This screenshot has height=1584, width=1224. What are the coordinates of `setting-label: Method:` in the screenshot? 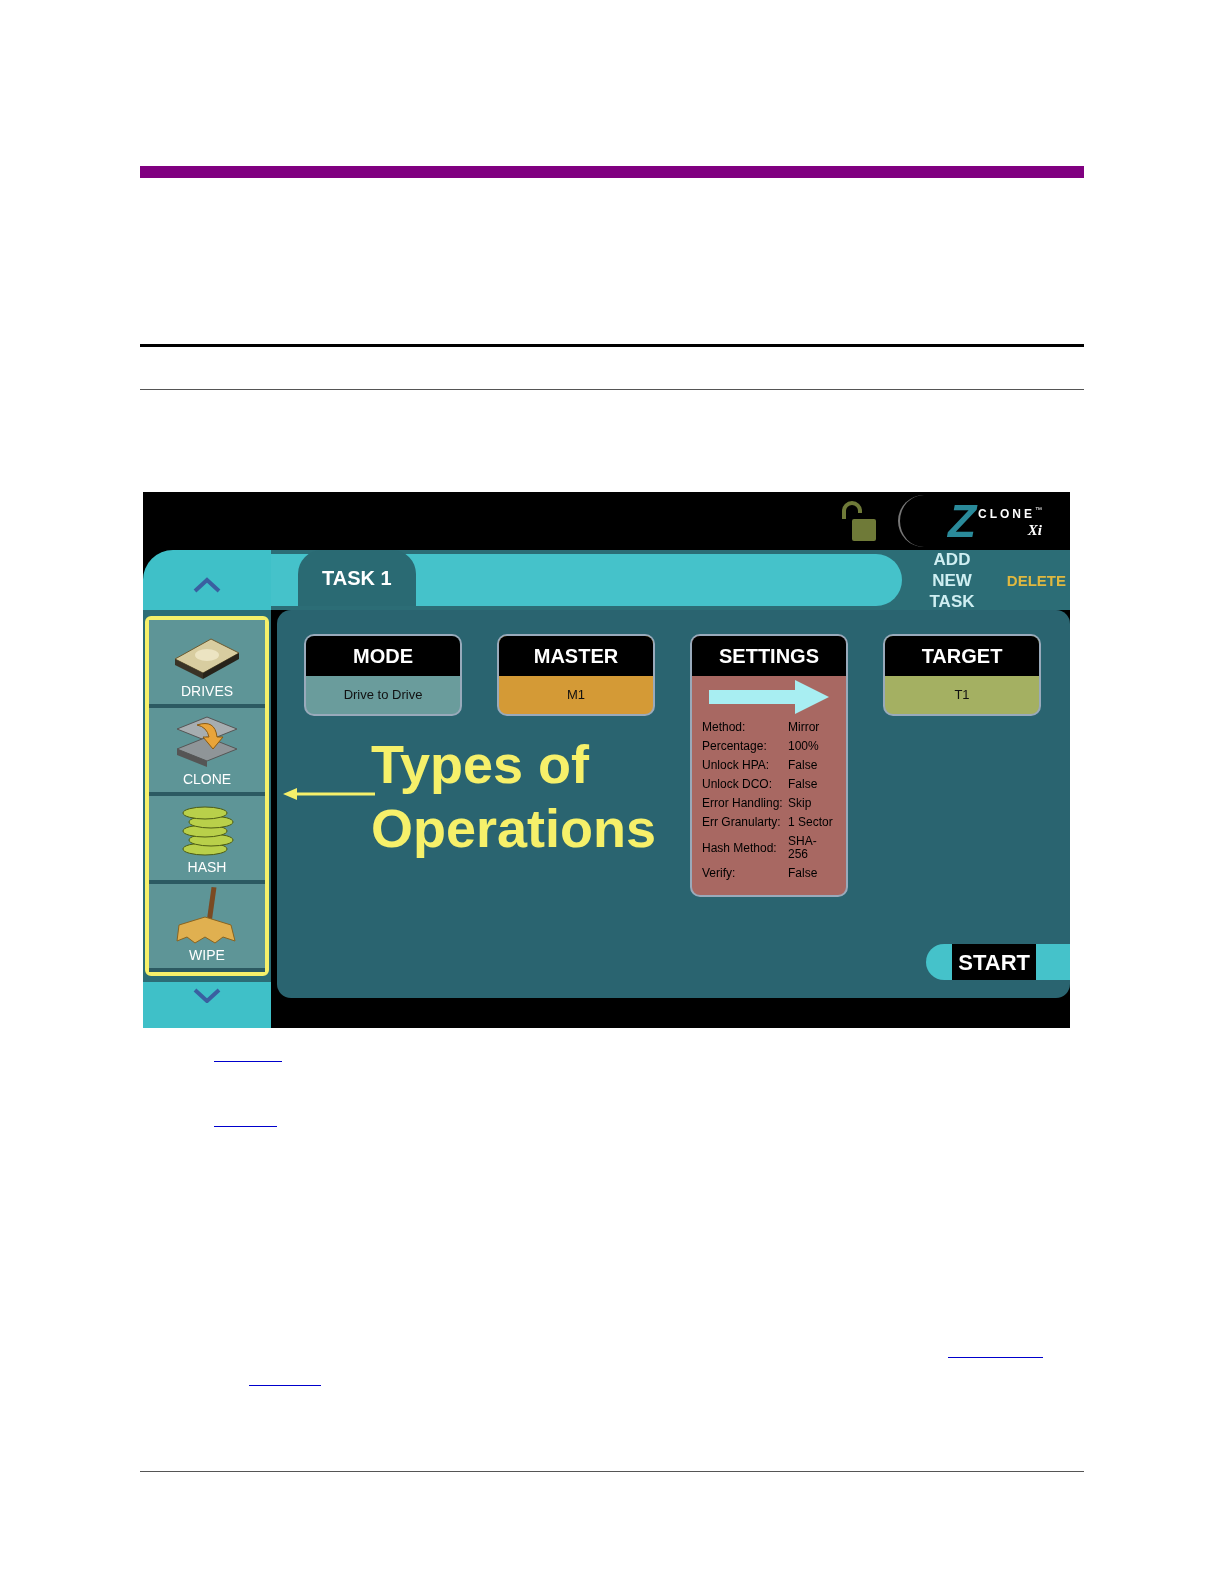 It's located at (724, 727).